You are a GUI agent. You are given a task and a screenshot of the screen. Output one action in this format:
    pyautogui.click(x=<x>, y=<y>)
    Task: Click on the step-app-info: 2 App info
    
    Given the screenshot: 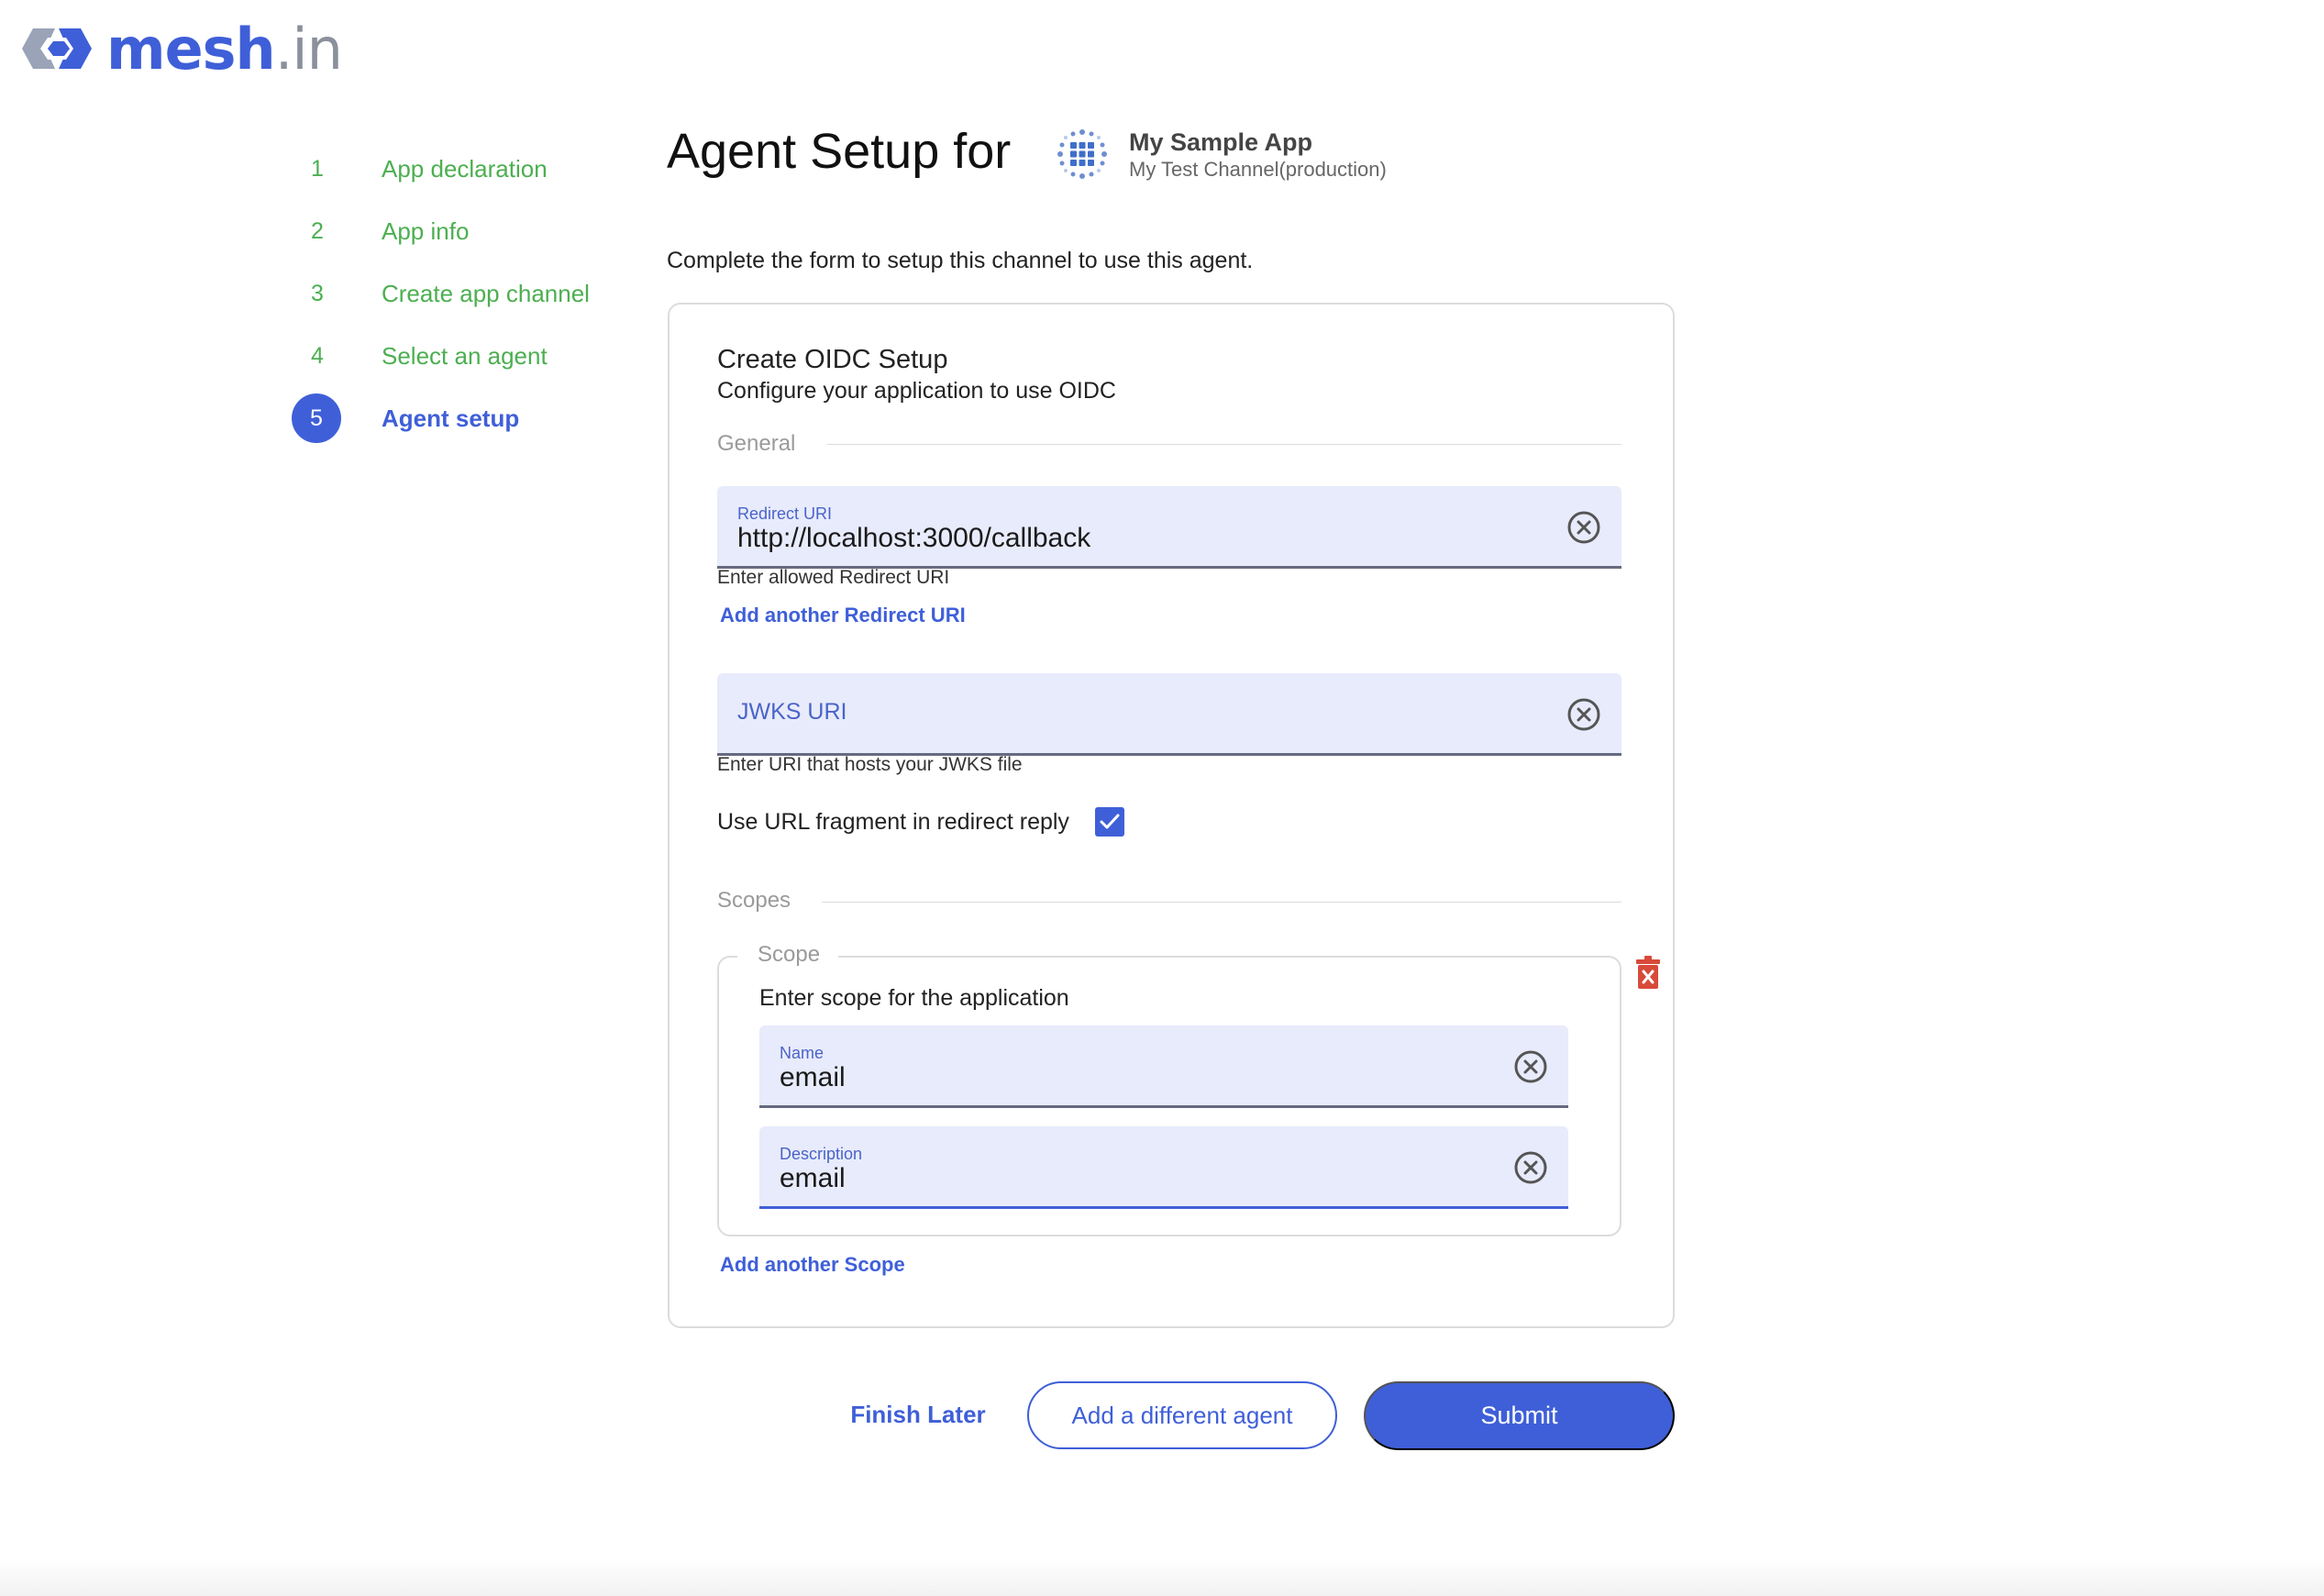 What is the action you would take?
    pyautogui.click(x=457, y=231)
    